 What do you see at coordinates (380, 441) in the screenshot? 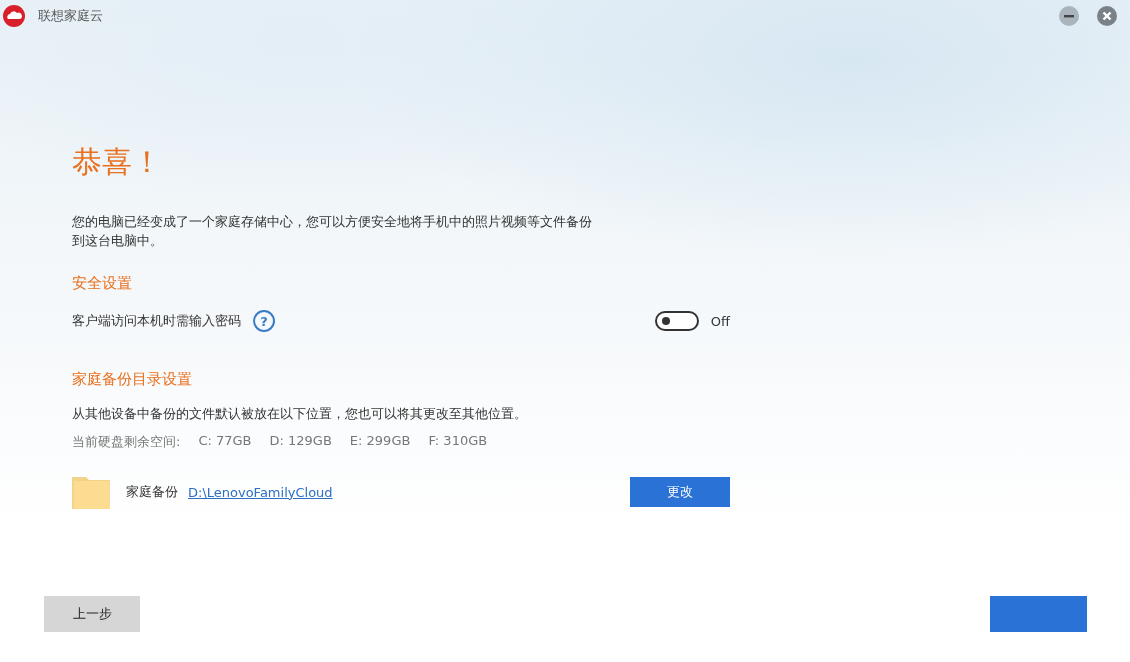
I see `drive-space: E: 299GB` at bounding box center [380, 441].